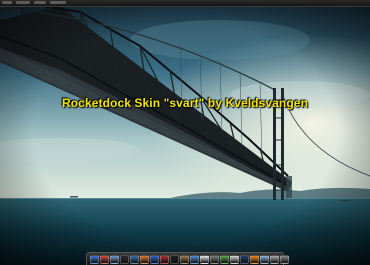 Image resolution: width=370 pixels, height=265 pixels. I want to click on folder-icon, so click(114, 259).